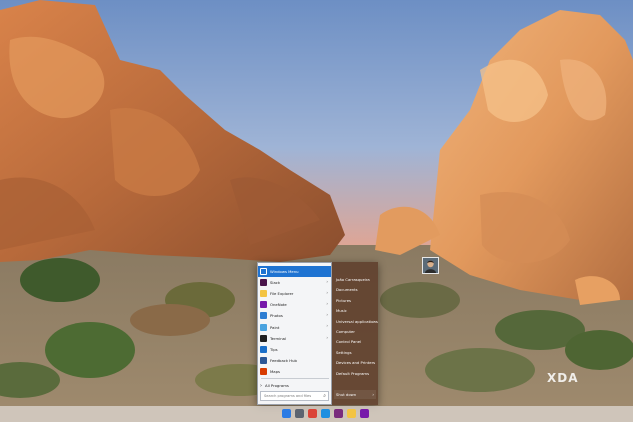  I want to click on places-item-label: Control Panel, so click(349, 342).